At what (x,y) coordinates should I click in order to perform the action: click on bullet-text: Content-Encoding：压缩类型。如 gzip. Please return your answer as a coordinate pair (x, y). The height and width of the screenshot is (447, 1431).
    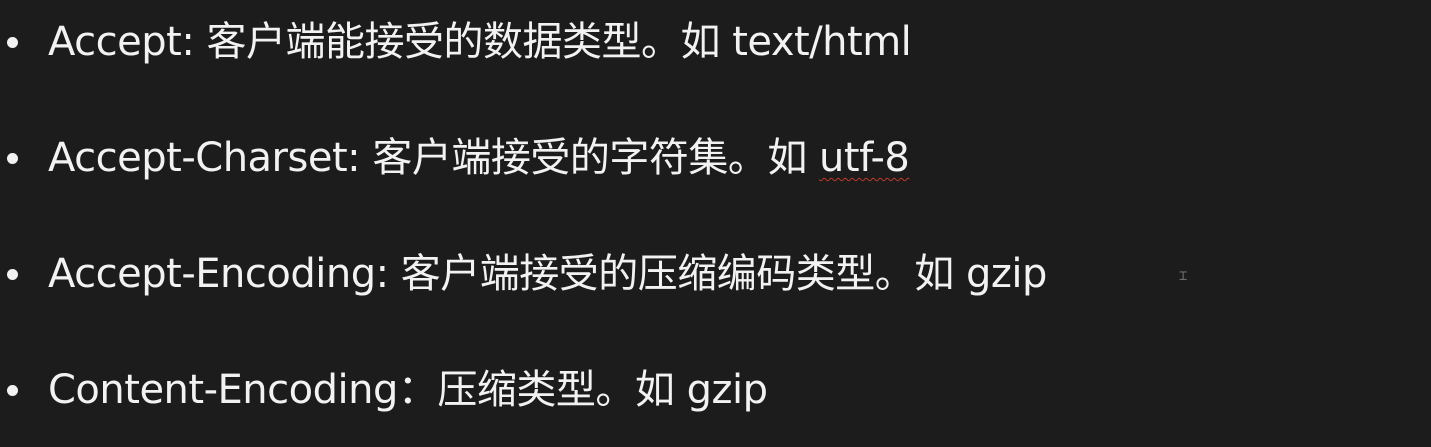
    Looking at the image, I should click on (408, 390).